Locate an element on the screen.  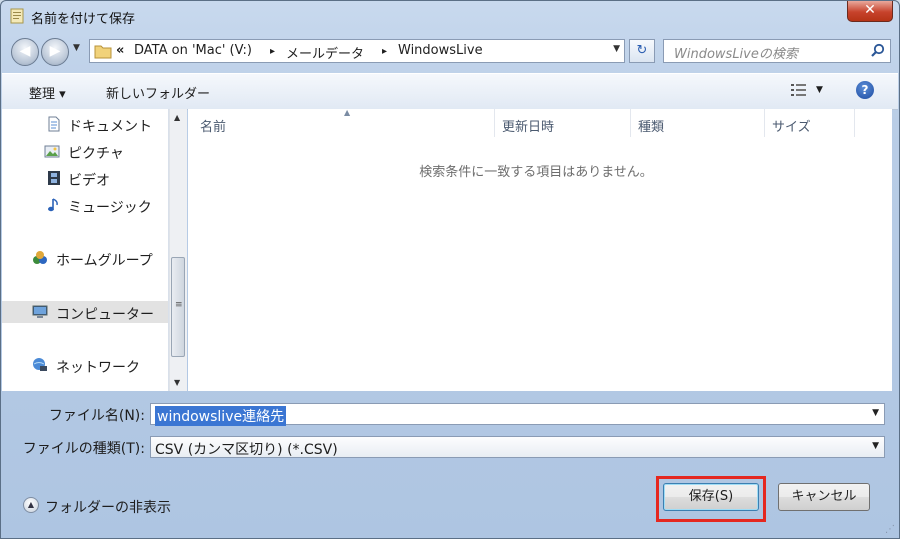
scrollbar-thumb: ≡ is located at coordinates (178, 307).